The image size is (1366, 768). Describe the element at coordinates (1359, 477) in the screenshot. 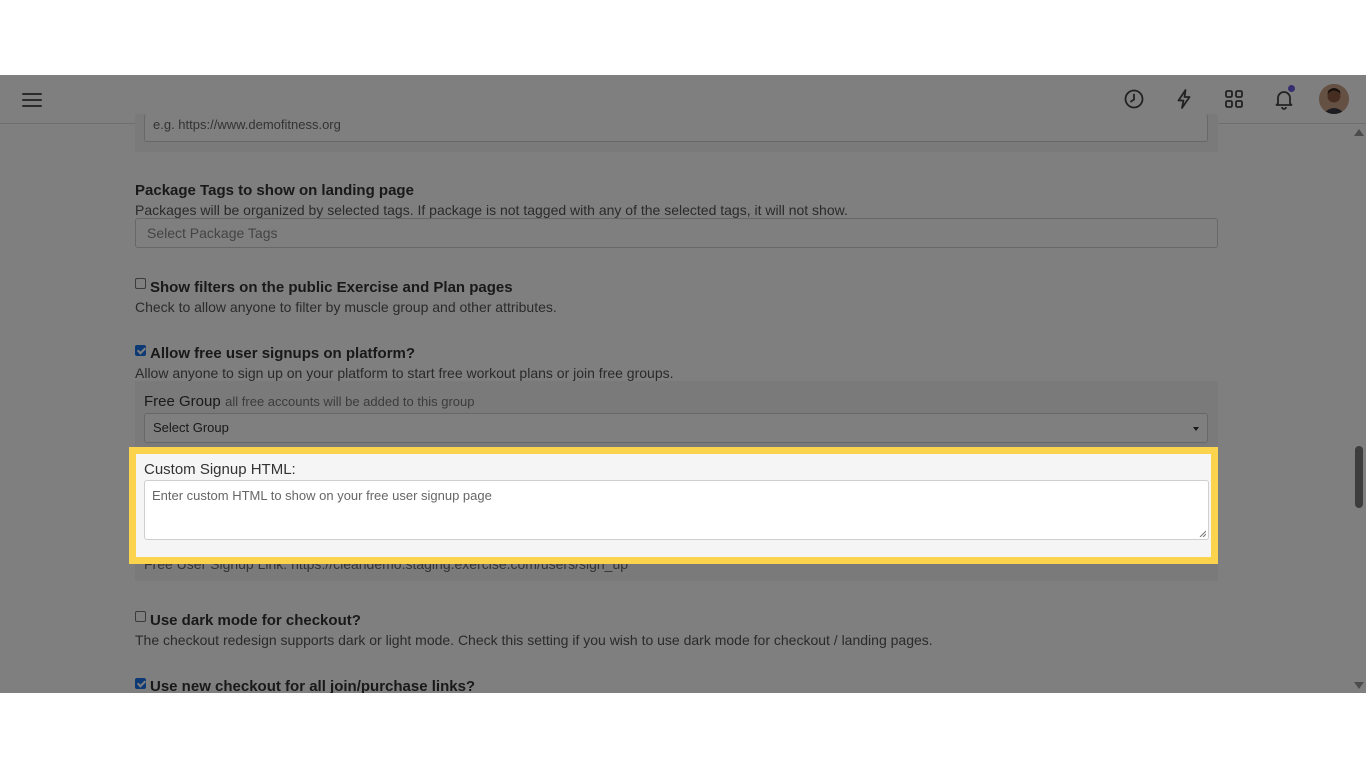

I see `scroll-thumb` at that location.